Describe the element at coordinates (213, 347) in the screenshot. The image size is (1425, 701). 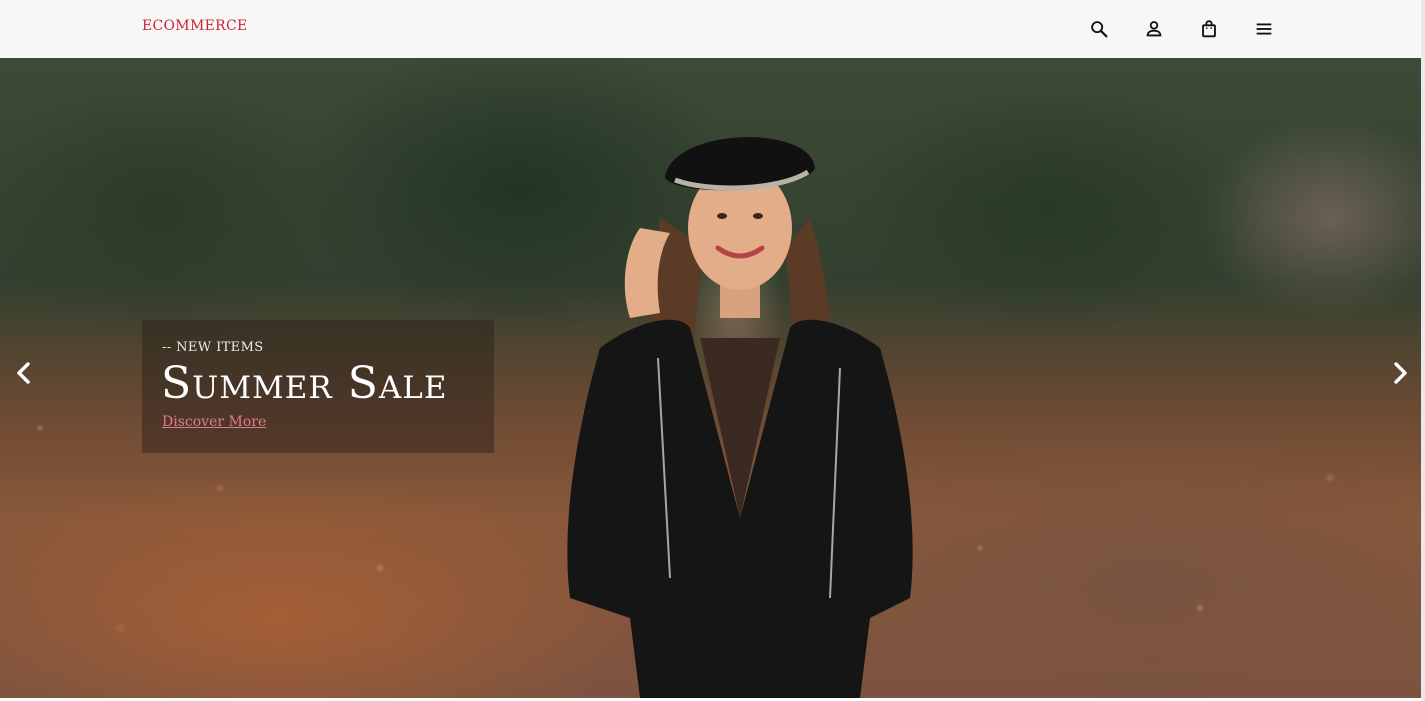
I see `promo-eyebrow: -- NEW ITEMS` at that location.